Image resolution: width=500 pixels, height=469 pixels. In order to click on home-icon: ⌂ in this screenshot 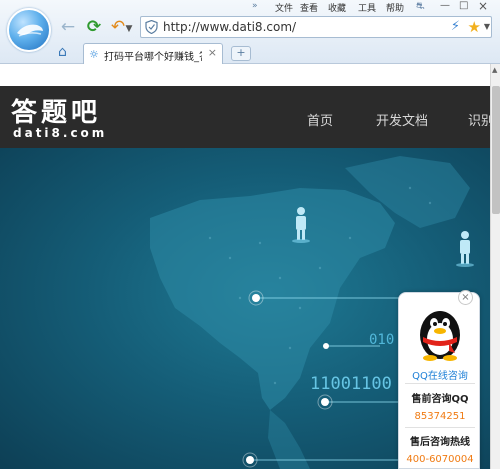, I will do `click(62, 52)`.